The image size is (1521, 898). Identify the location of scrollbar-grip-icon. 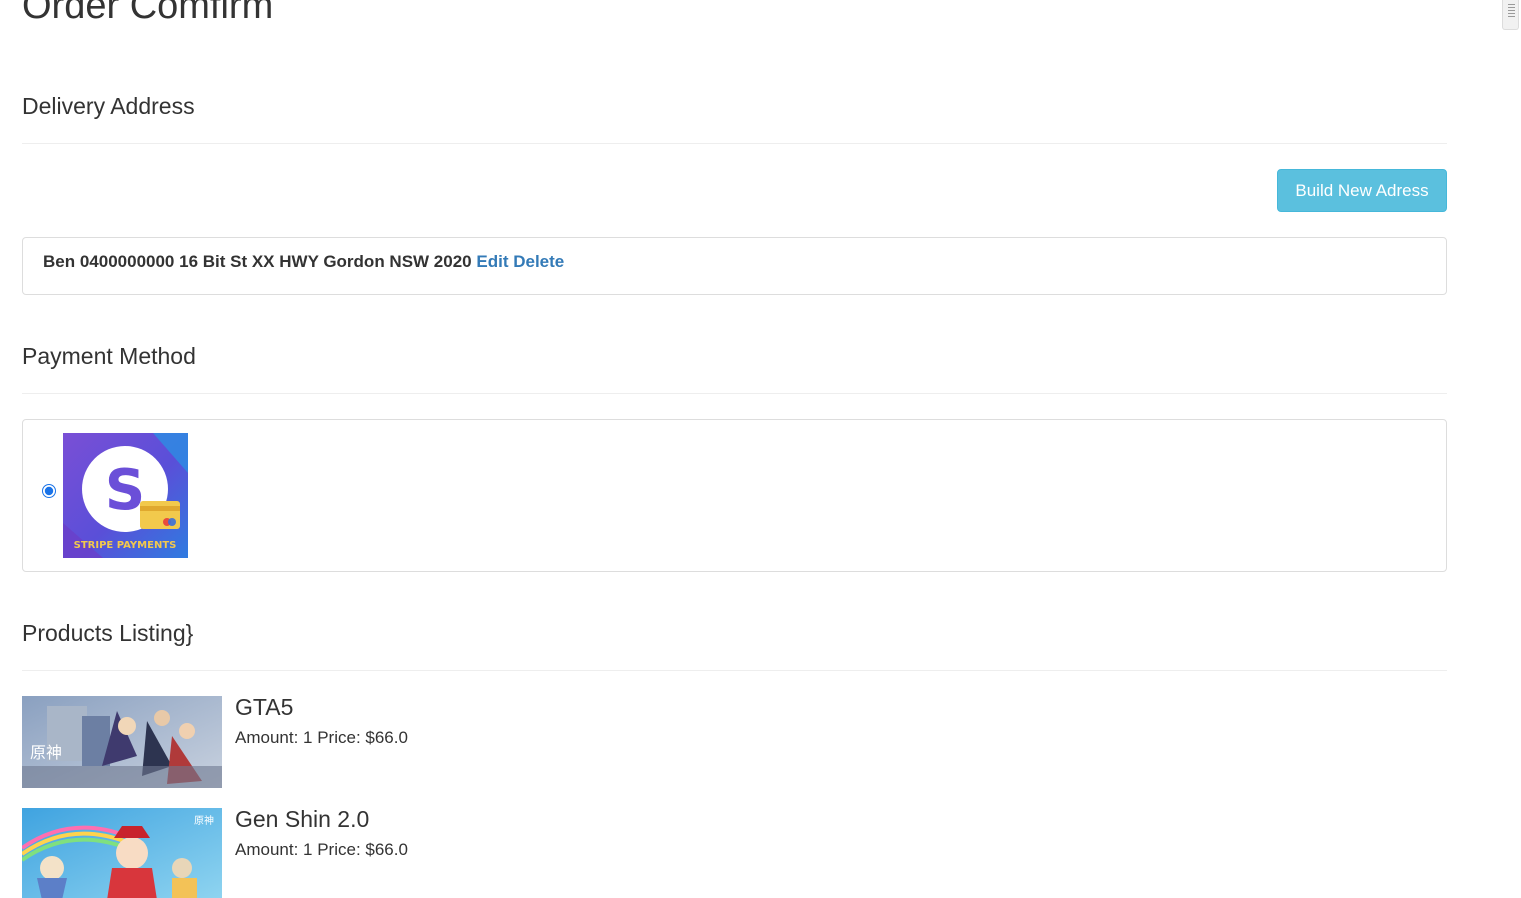
(1511, 11).